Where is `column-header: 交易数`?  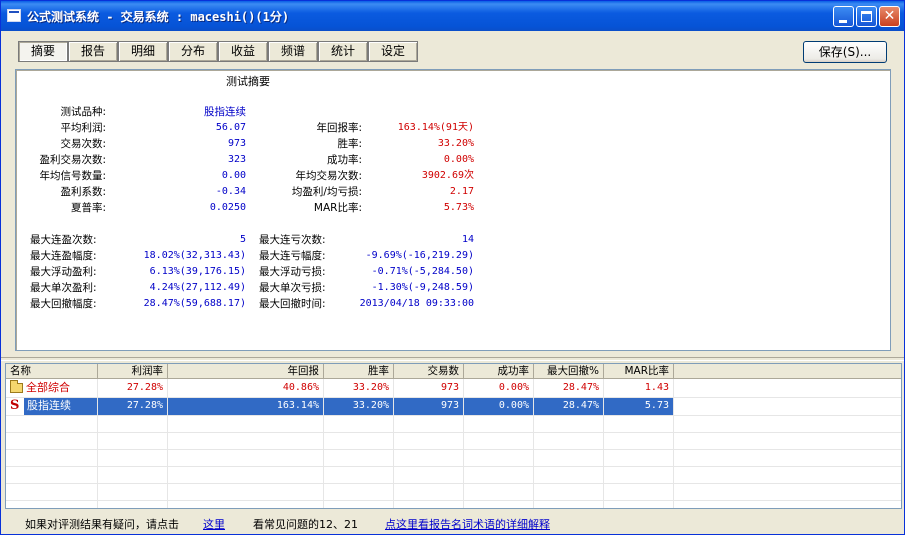
column-header: 交易数 is located at coordinates (429, 371).